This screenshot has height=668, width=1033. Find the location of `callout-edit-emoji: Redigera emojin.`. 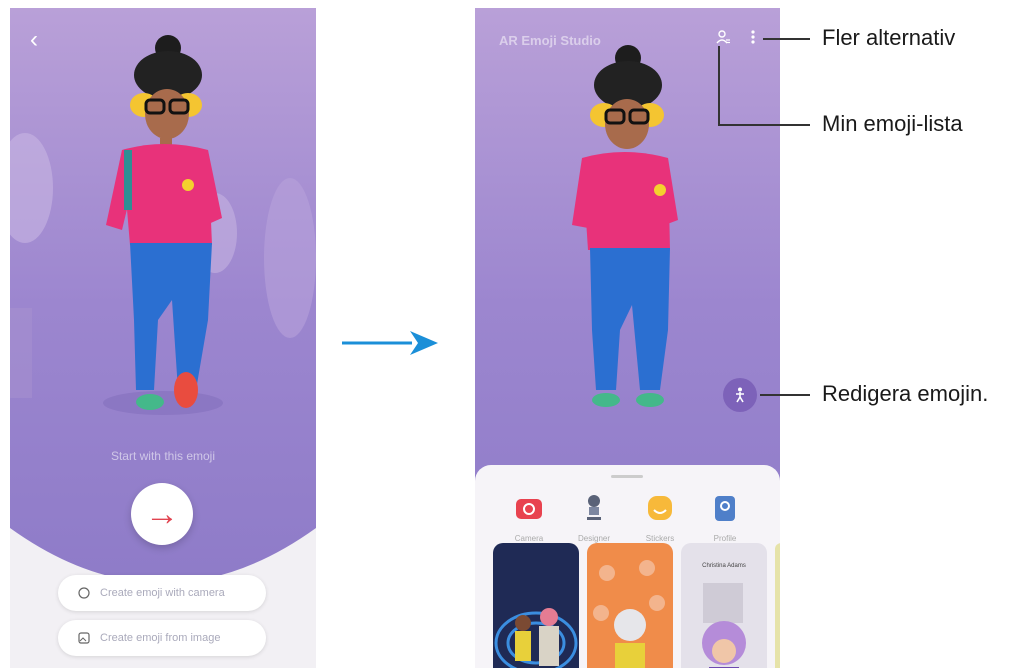

callout-edit-emoji: Redigera emojin. is located at coordinates (905, 393).